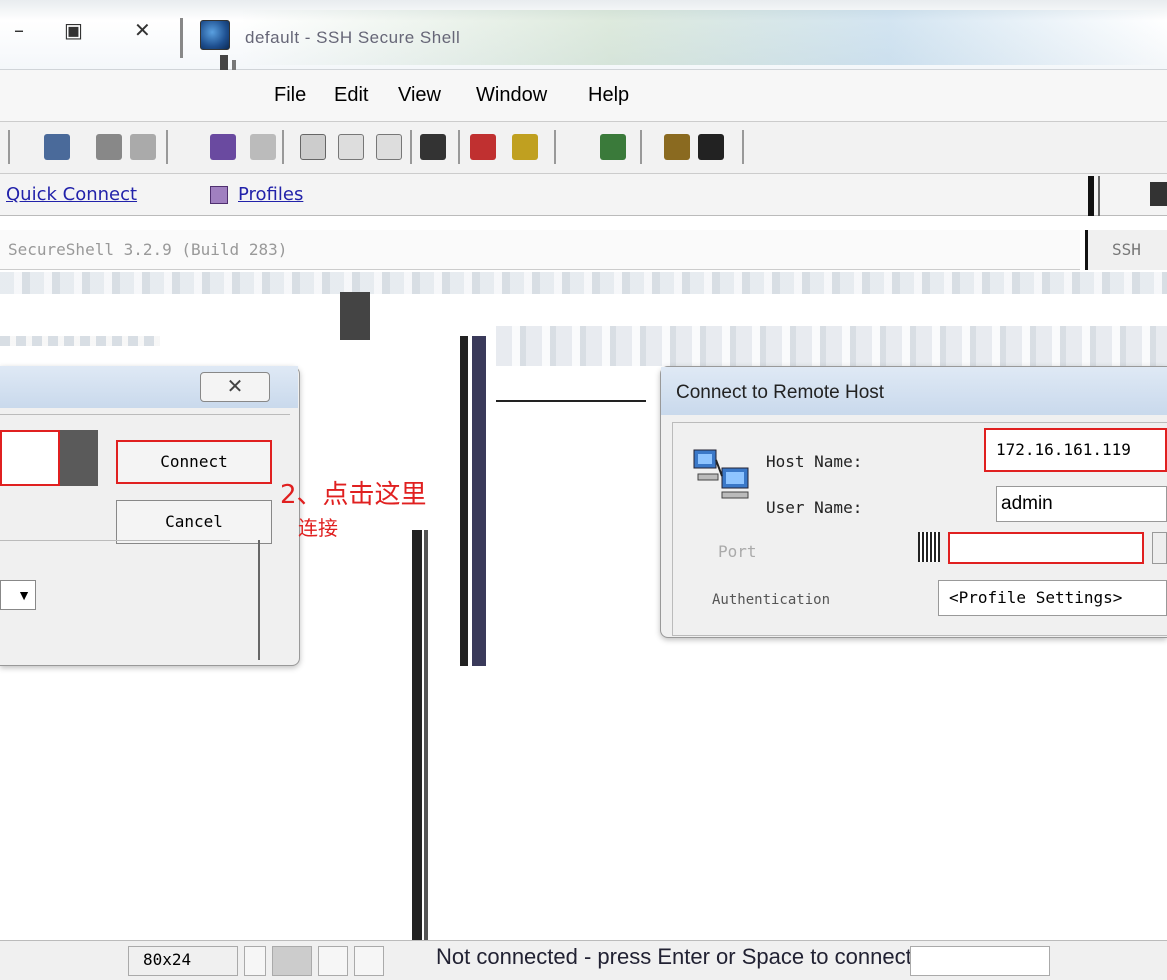 This screenshot has height=980, width=1167. What do you see at coordinates (780, 392) in the screenshot?
I see `dialog-title: Connect to Remote Host` at bounding box center [780, 392].